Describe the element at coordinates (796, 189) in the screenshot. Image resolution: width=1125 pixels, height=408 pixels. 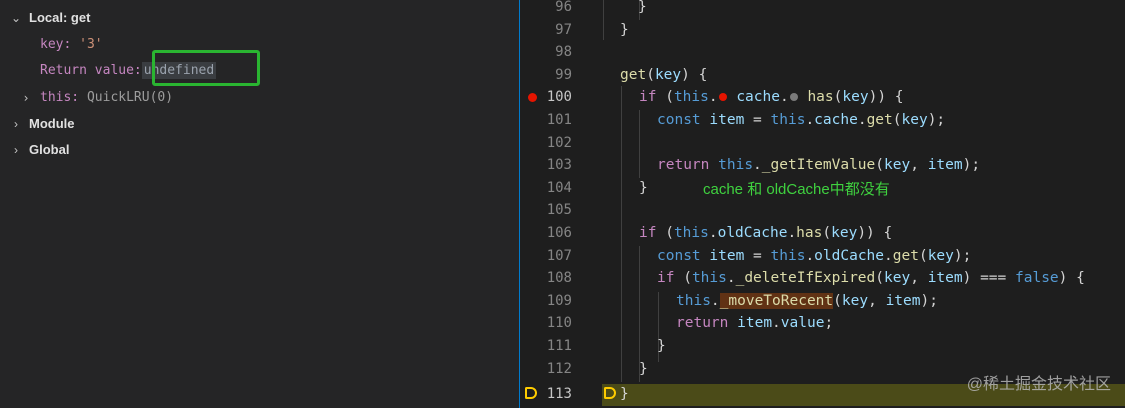
I see `annotation-text: cache 和 oldCache中都没有` at that location.